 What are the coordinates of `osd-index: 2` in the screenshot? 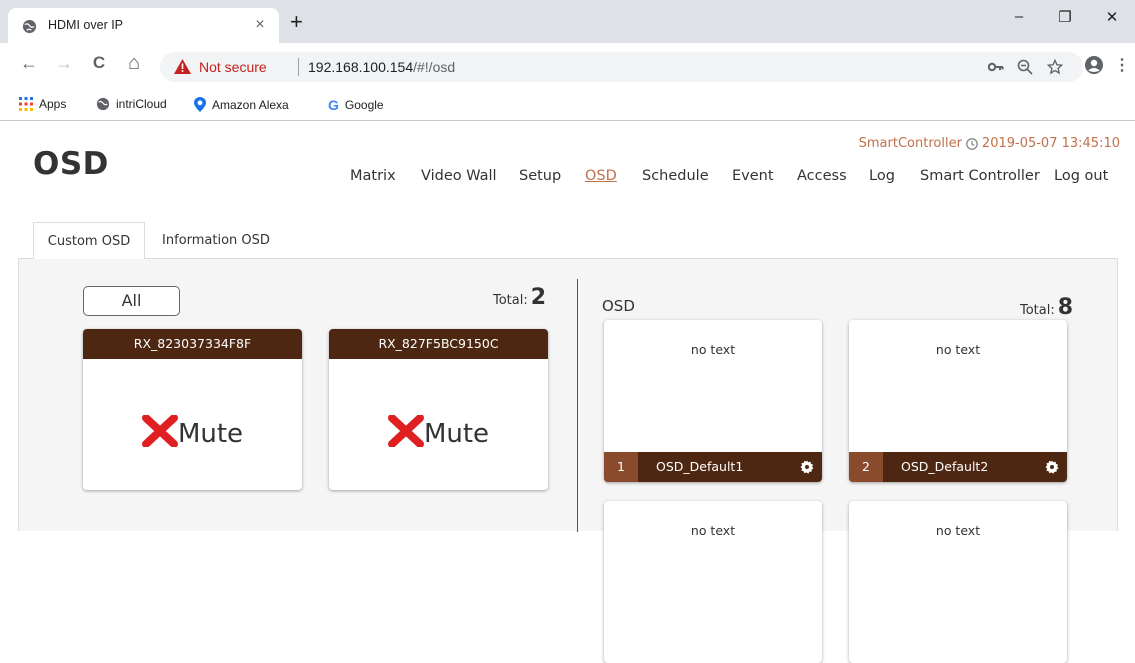 It's located at (866, 467).